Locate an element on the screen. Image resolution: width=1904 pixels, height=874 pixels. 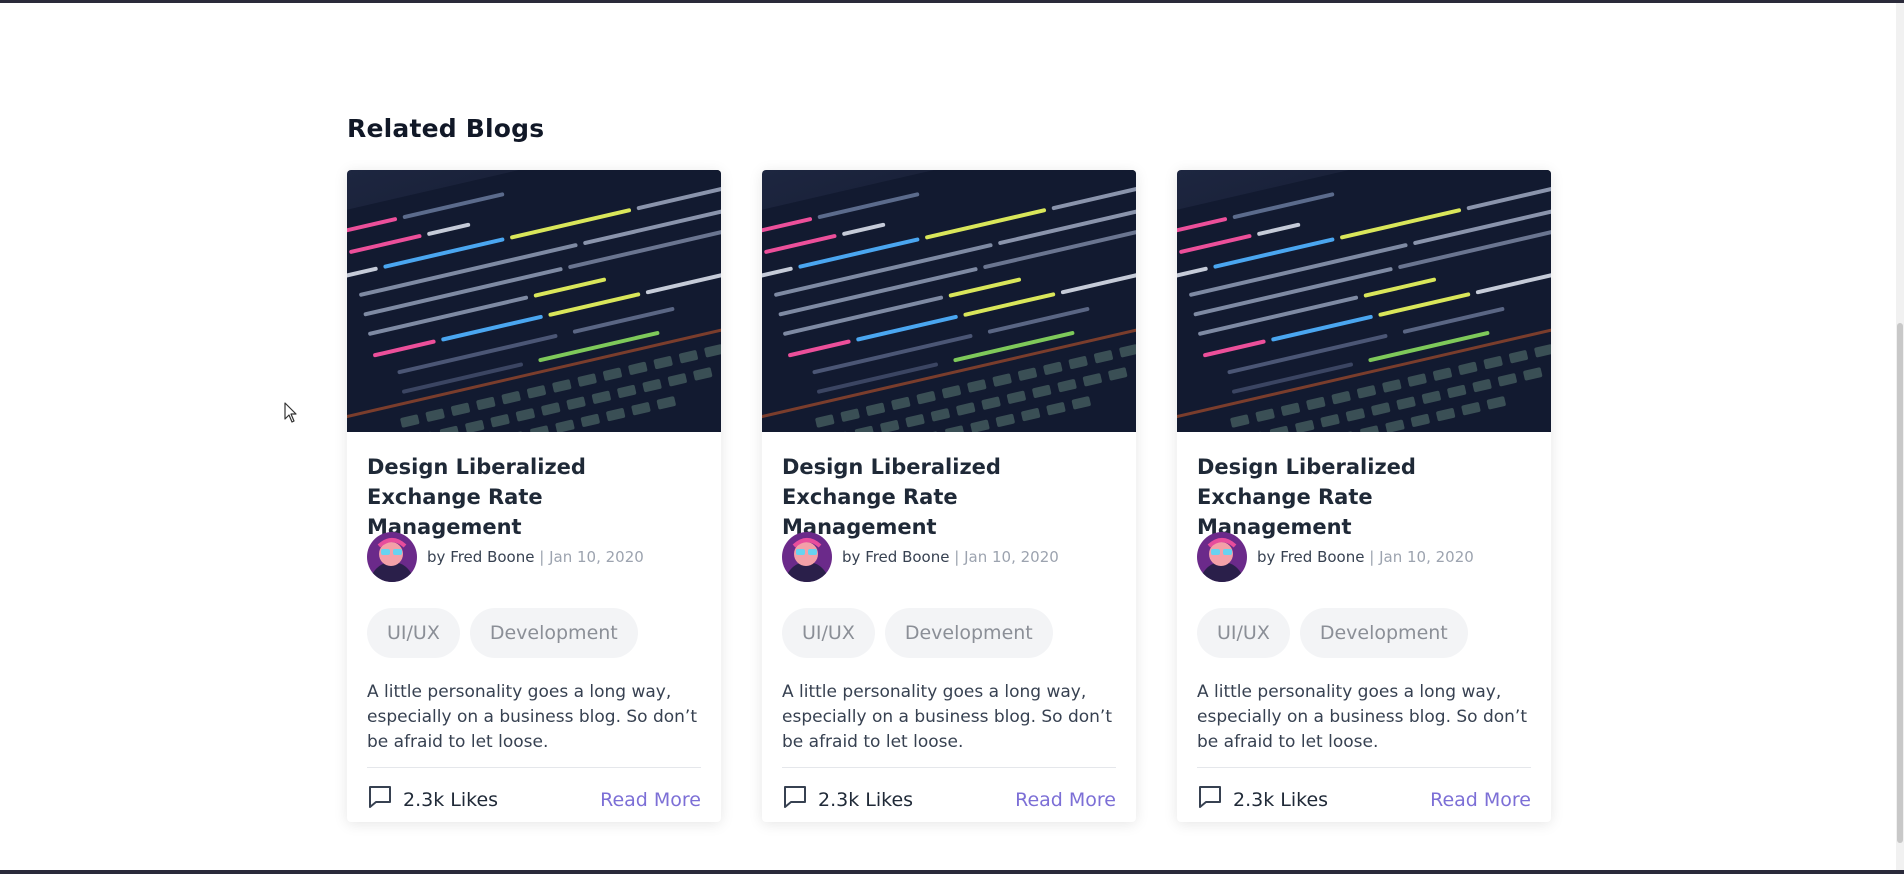
top-border is located at coordinates (952, 1).